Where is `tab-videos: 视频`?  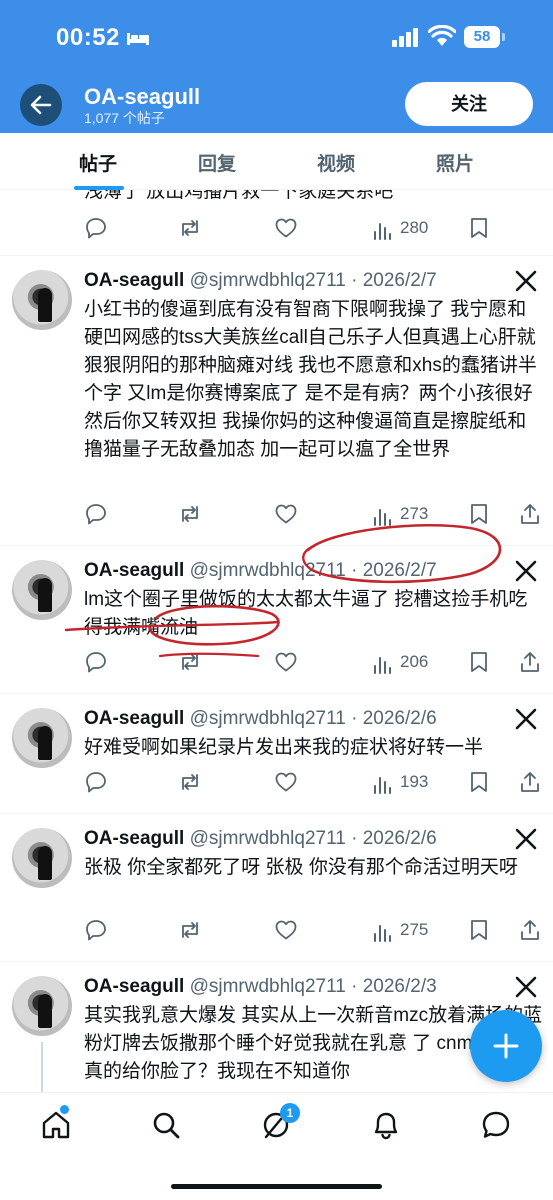
tab-videos: 视频 is located at coordinates (336, 162).